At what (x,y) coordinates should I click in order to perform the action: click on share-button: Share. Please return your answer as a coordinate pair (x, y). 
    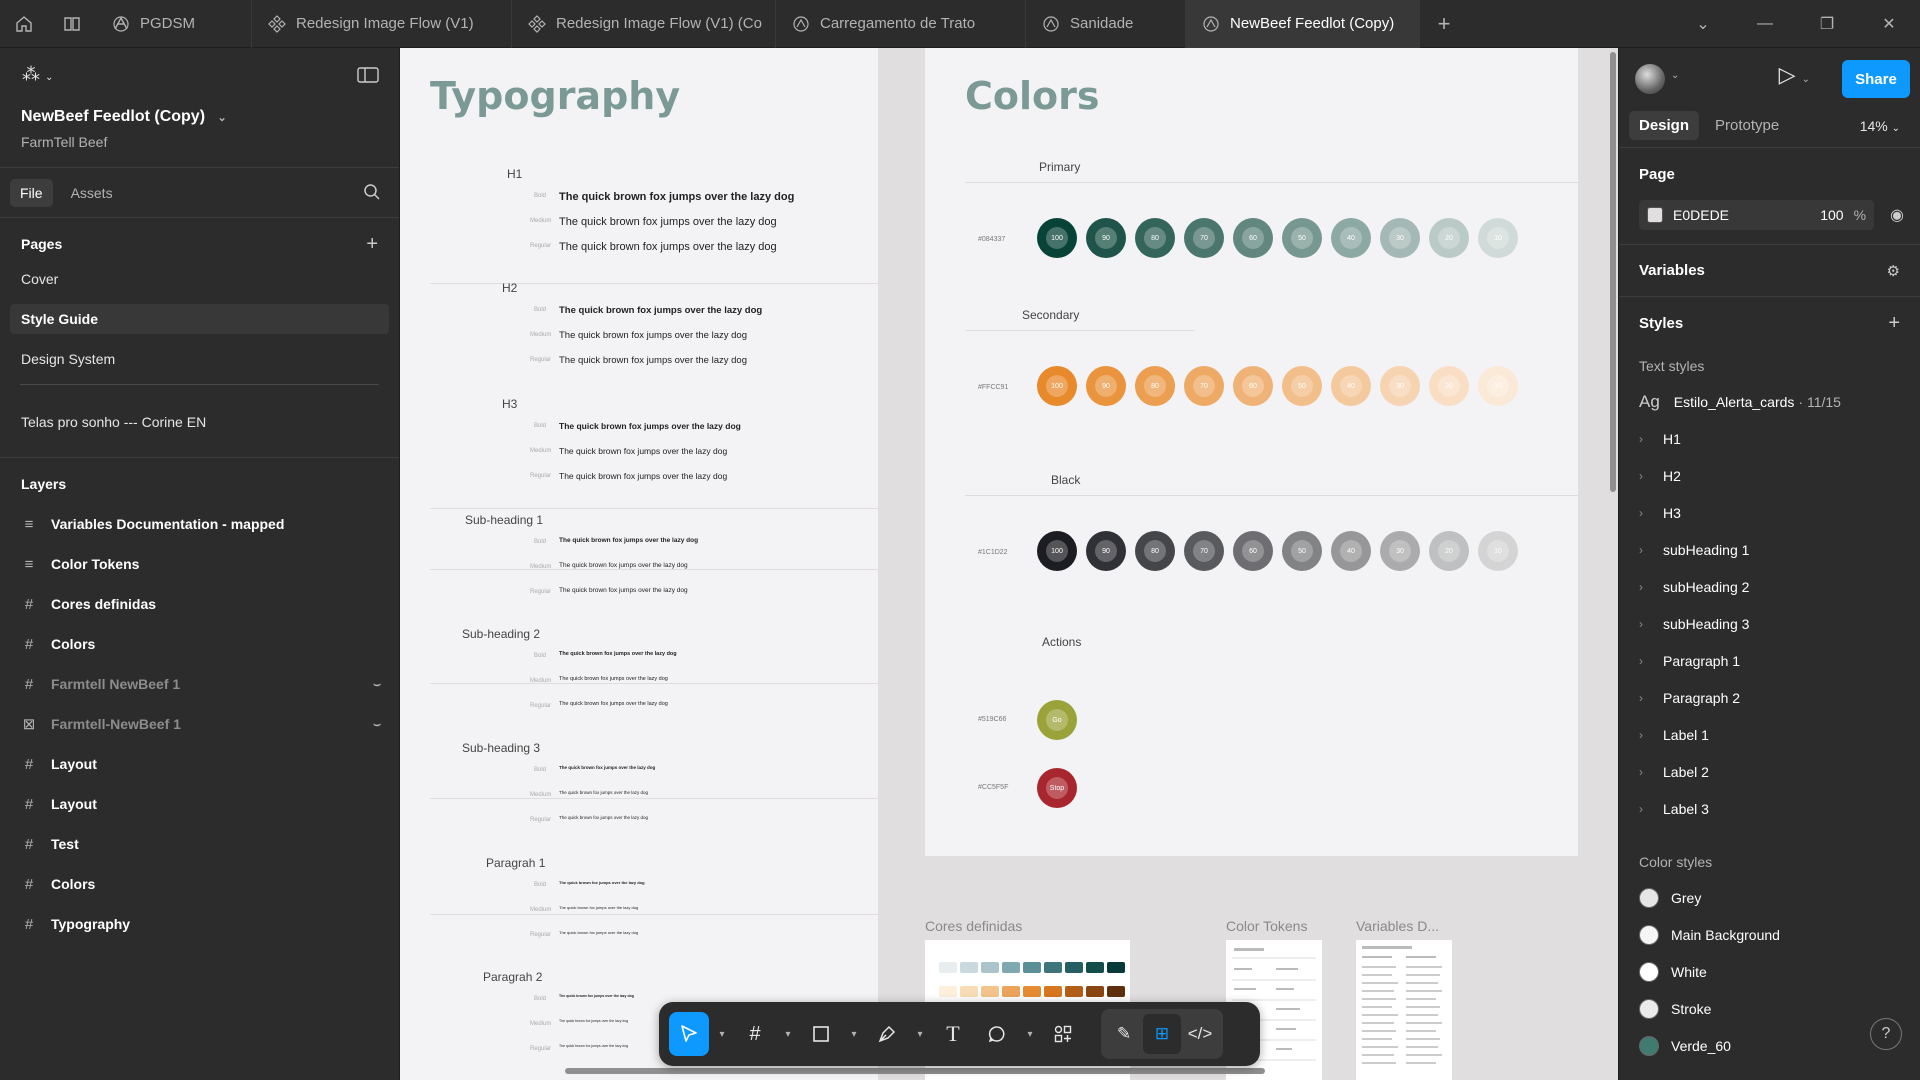
    Looking at the image, I should click on (1876, 79).